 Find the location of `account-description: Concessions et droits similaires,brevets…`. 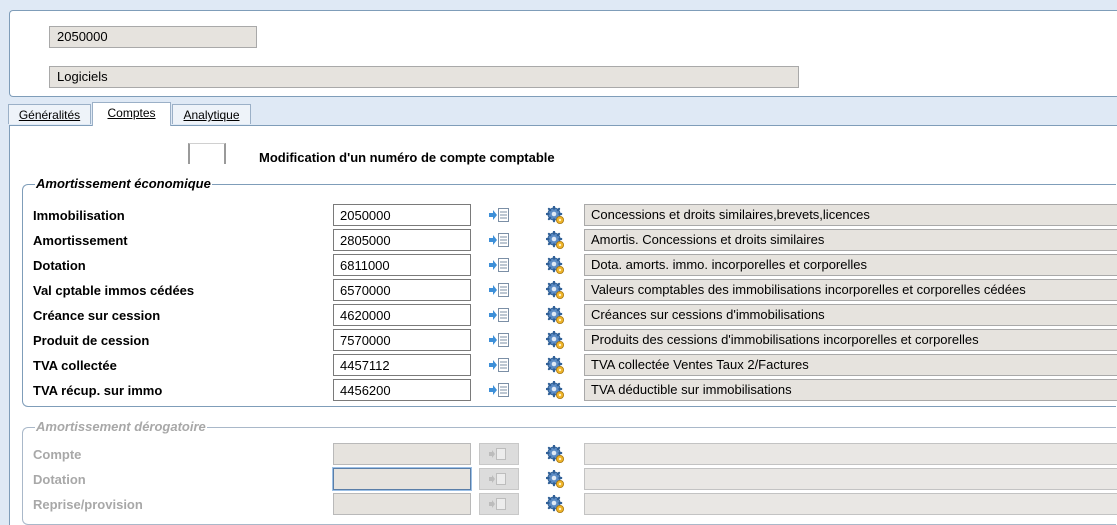

account-description: Concessions et droits similaires,brevets… is located at coordinates (850, 215).